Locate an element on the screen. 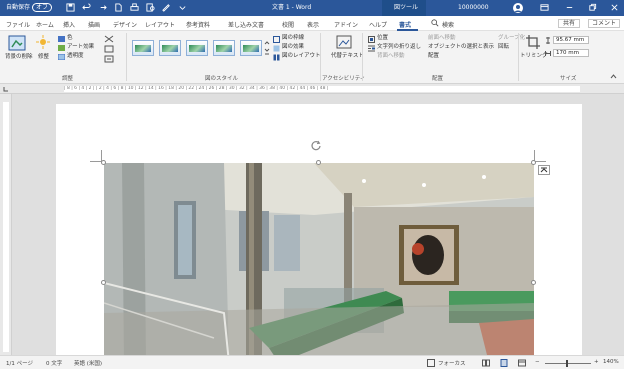  tab-format: 書式 is located at coordinates (405, 24).